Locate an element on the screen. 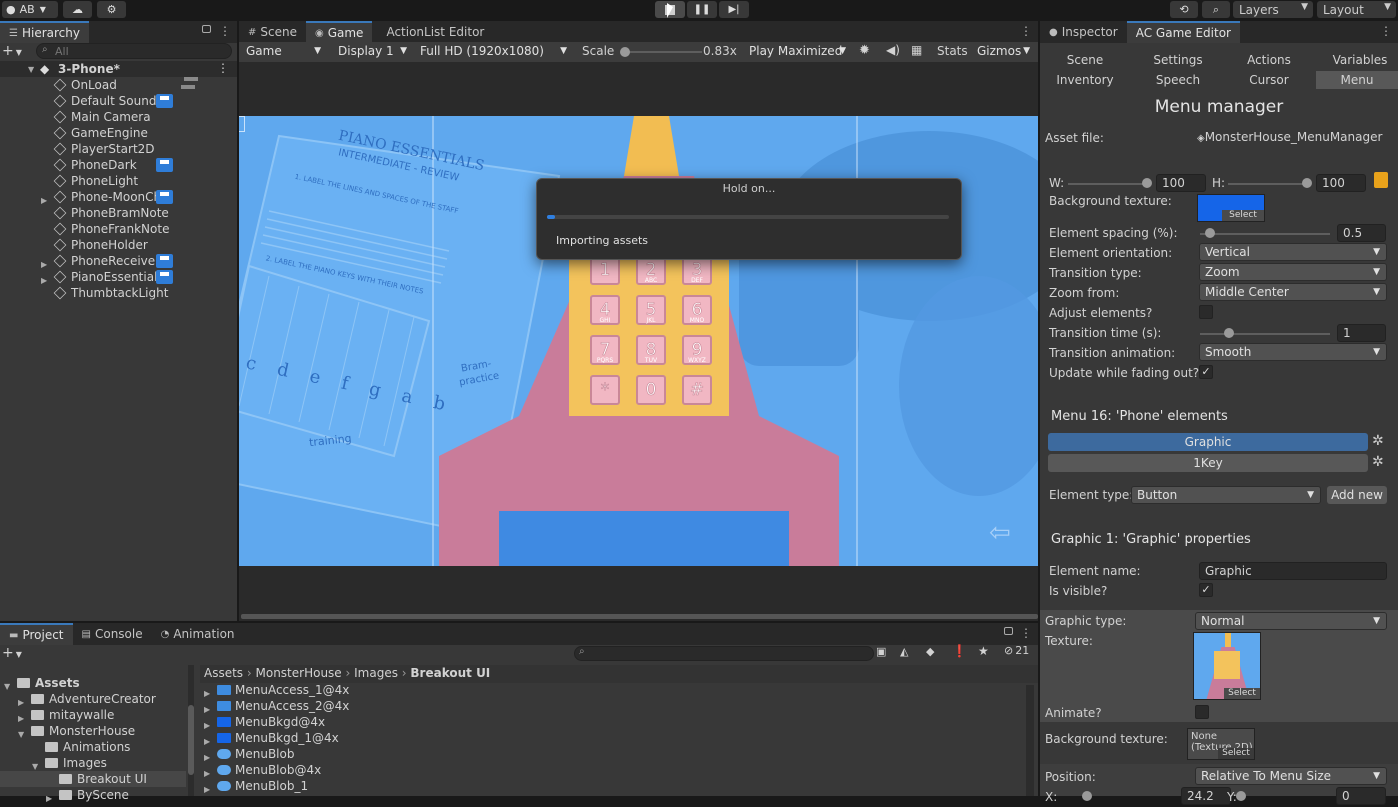 The height and width of the screenshot is (807, 1398). hierarchy-search: ⌕ is located at coordinates (134, 51).